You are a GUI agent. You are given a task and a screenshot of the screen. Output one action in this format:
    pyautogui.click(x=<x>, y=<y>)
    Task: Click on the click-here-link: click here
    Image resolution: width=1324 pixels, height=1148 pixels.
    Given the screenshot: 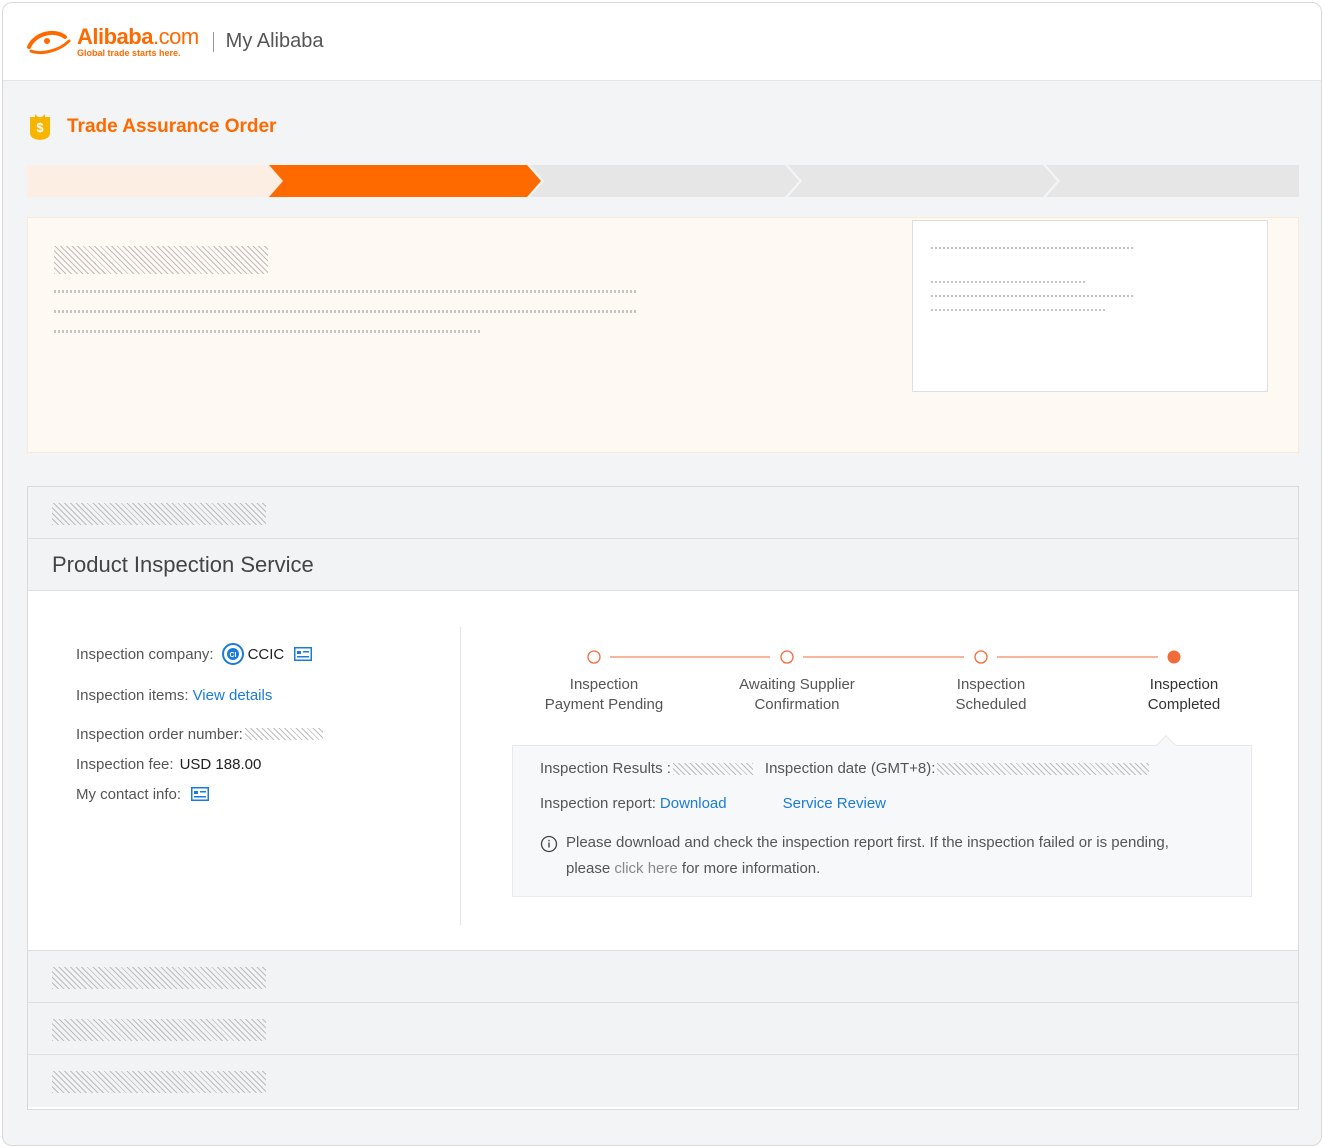 What is the action you would take?
    pyautogui.click(x=645, y=868)
    